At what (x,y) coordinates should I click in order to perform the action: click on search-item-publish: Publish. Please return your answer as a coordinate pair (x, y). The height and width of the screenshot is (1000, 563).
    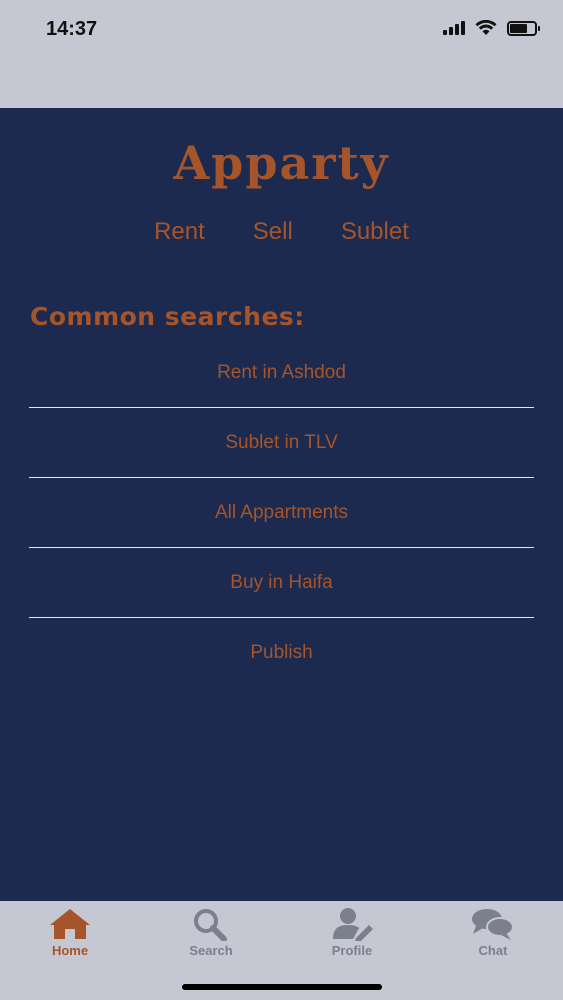
    Looking at the image, I should click on (281, 653).